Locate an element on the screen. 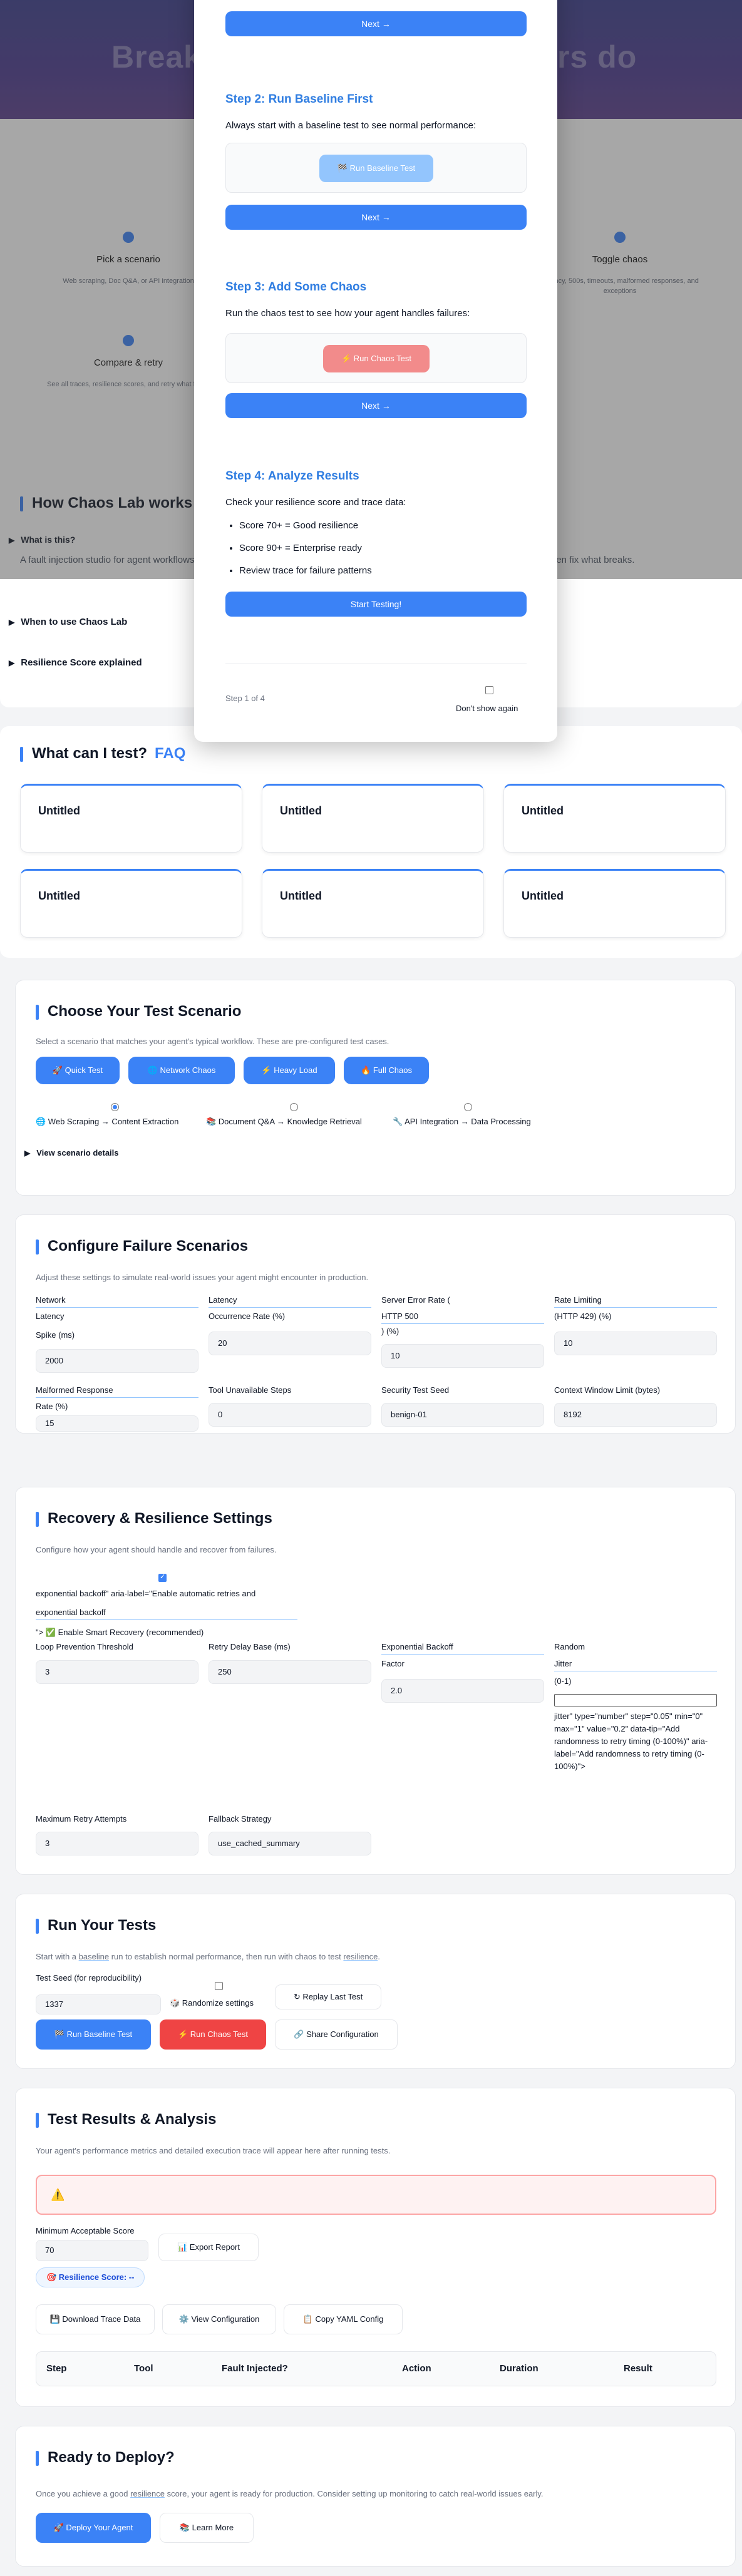 Image resolution: width=742 pixels, height=2576 pixels. step2-title: Step 2: Run Baseline First is located at coordinates (299, 99).